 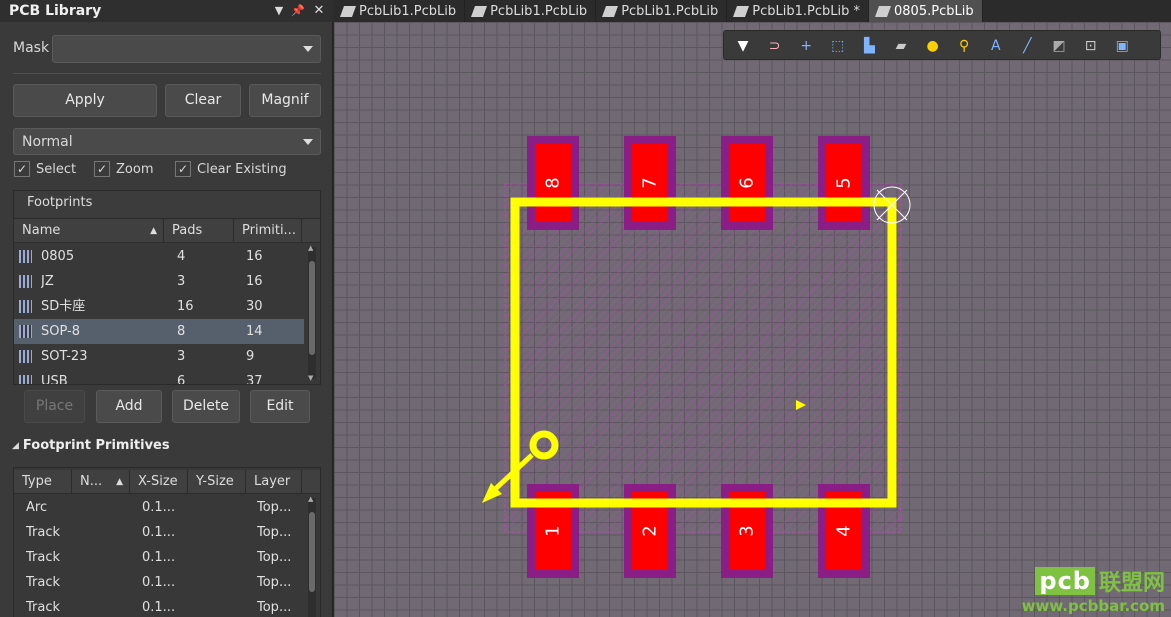 I want to click on smd-pad: 7, so click(x=650, y=183).